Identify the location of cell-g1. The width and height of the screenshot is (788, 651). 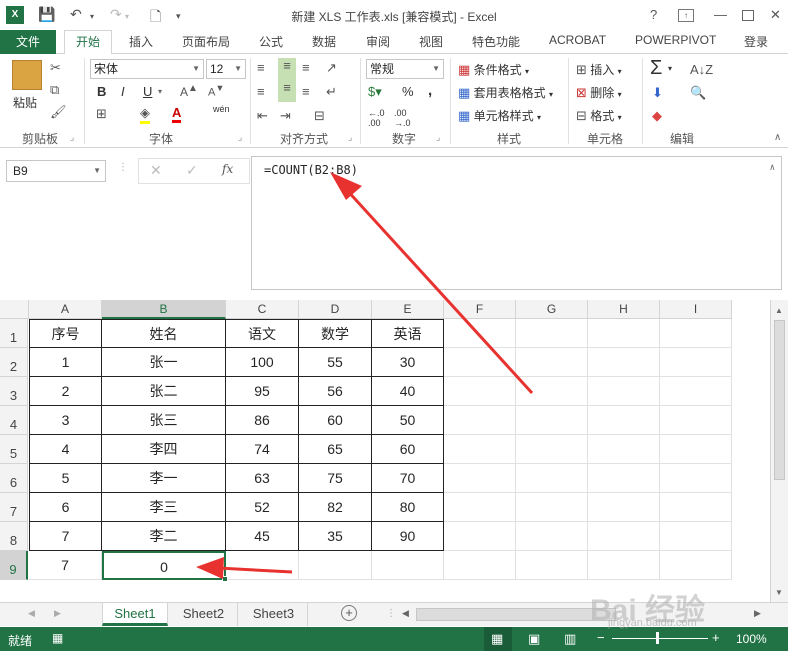
(552, 333).